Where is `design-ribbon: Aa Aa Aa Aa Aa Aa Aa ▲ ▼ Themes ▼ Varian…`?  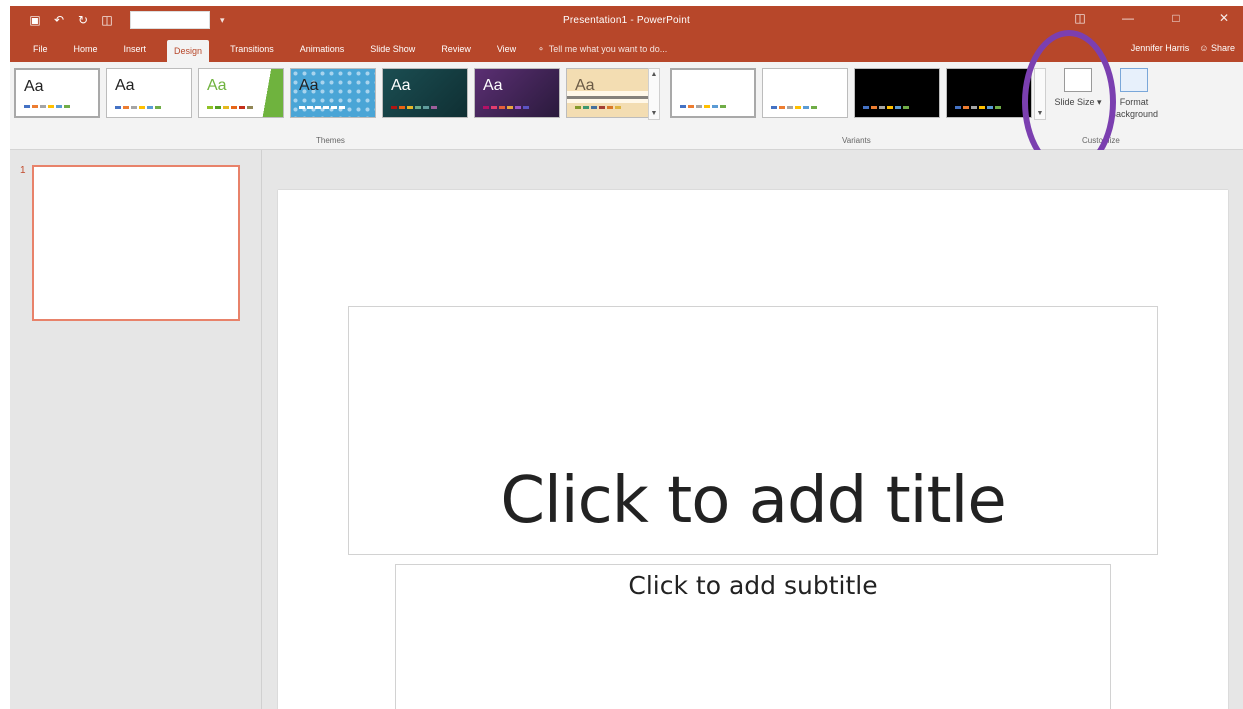 design-ribbon: Aa Aa Aa Aa Aa Aa Aa ▲ ▼ Themes ▼ Varian… is located at coordinates (626, 106).